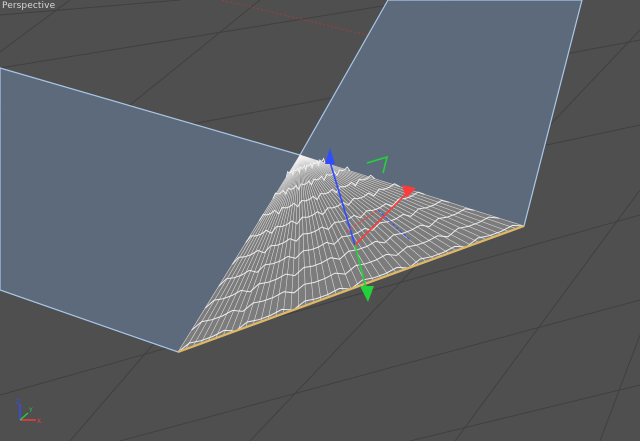  What do you see at coordinates (39, 421) in the screenshot?
I see `axis-x-label: X` at bounding box center [39, 421].